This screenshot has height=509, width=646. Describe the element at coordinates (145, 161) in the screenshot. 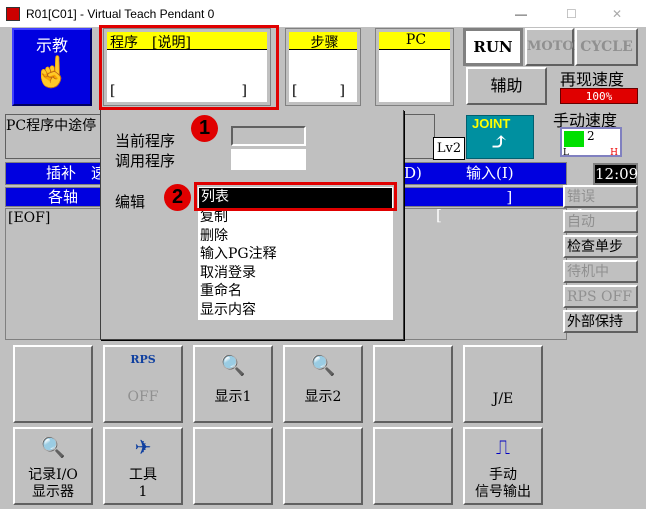

I see `call-program-label: 调用程序` at that location.